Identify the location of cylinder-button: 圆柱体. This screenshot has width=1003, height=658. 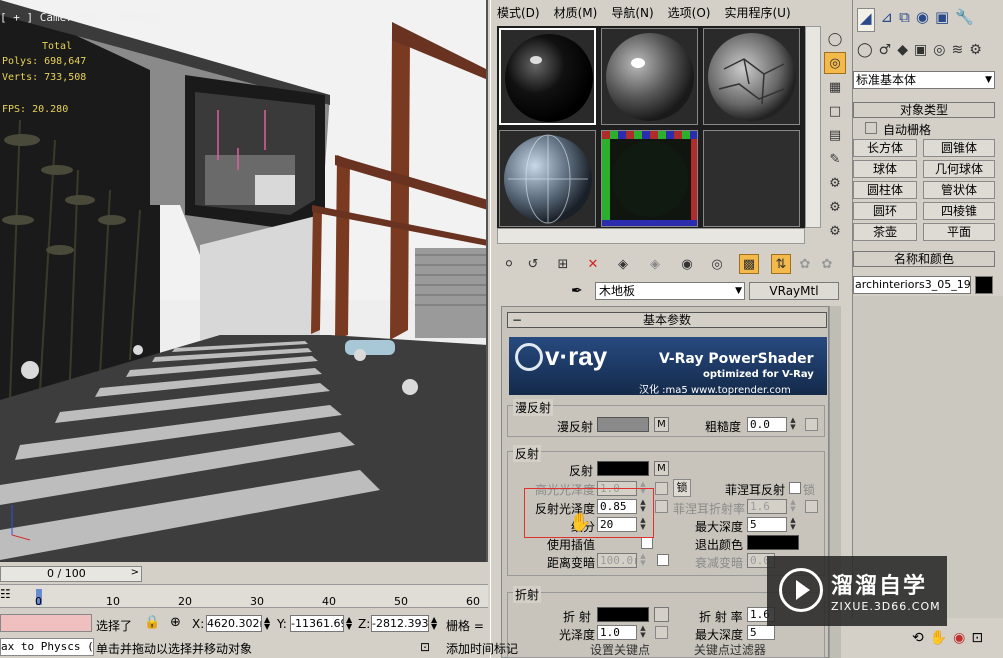
(885, 190).